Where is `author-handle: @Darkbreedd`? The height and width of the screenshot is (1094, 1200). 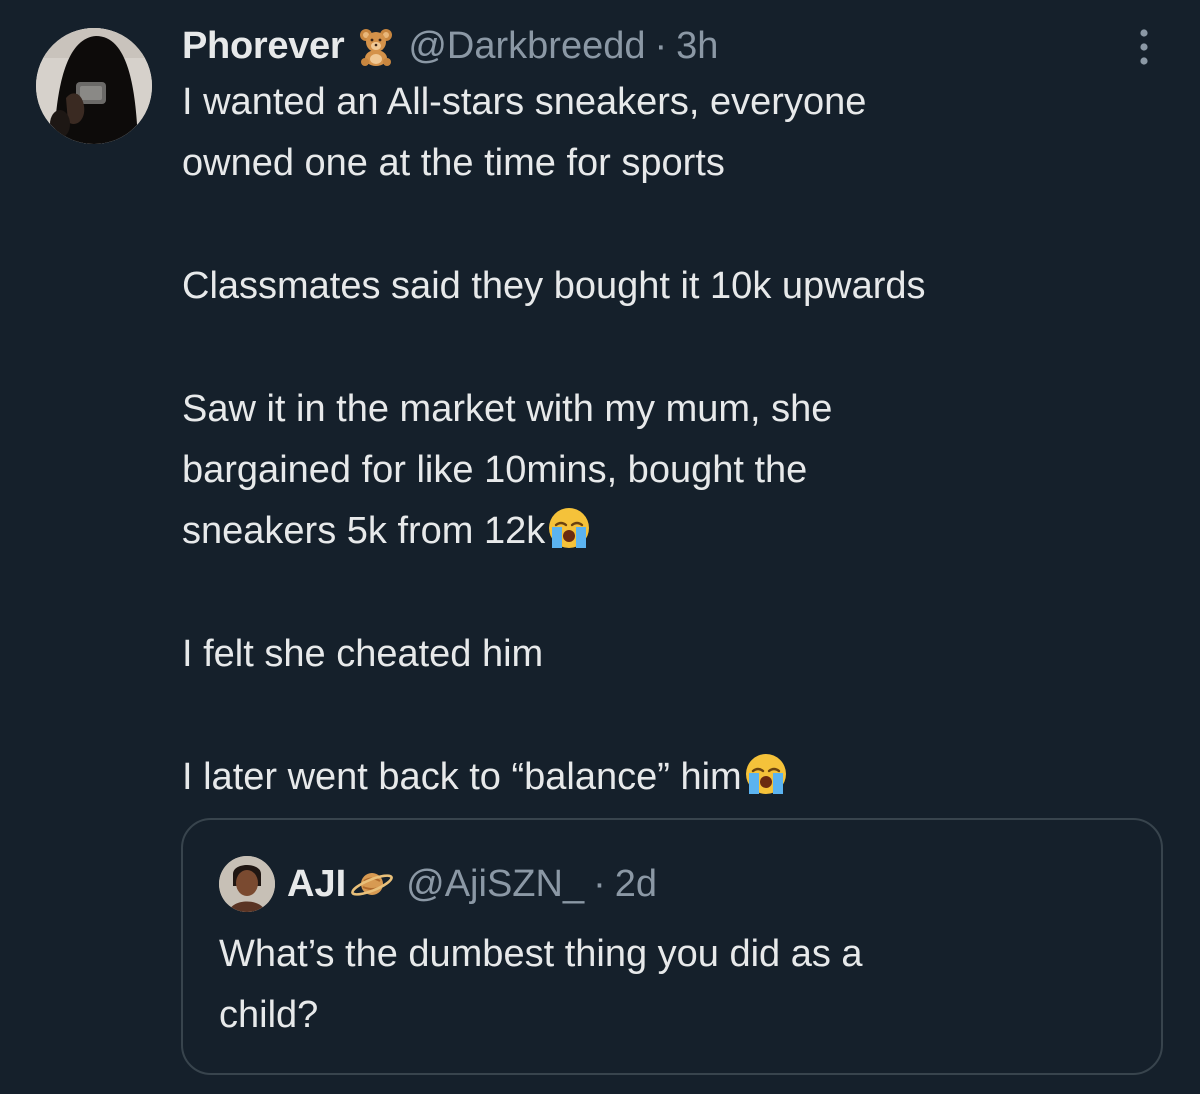 author-handle: @Darkbreedd is located at coordinates (526, 46).